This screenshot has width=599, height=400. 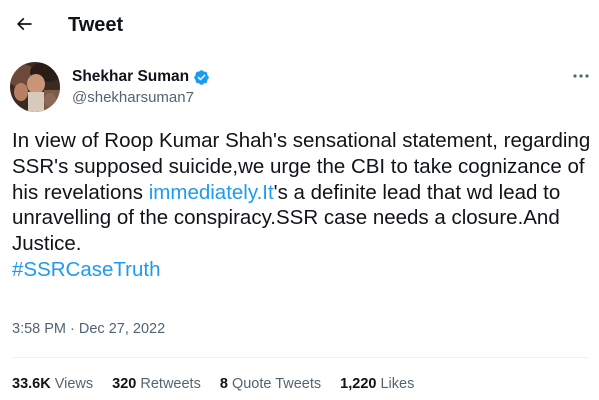 I want to click on likes-label: Likes, so click(x=397, y=384).